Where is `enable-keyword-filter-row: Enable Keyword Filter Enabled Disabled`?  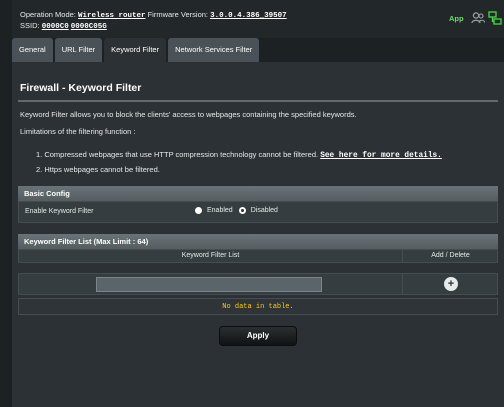 enable-keyword-filter-row: Enable Keyword Filter Enabled Disabled is located at coordinates (258, 212).